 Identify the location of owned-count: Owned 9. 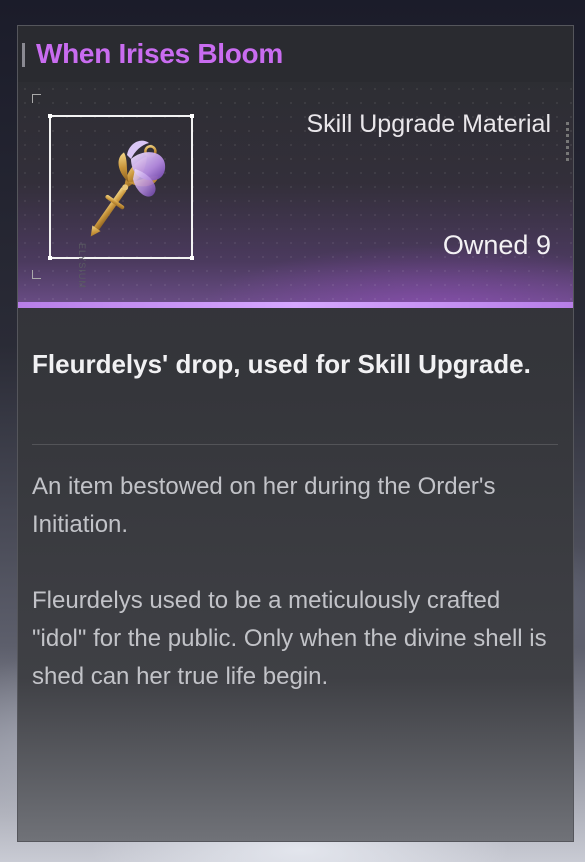
(497, 245).